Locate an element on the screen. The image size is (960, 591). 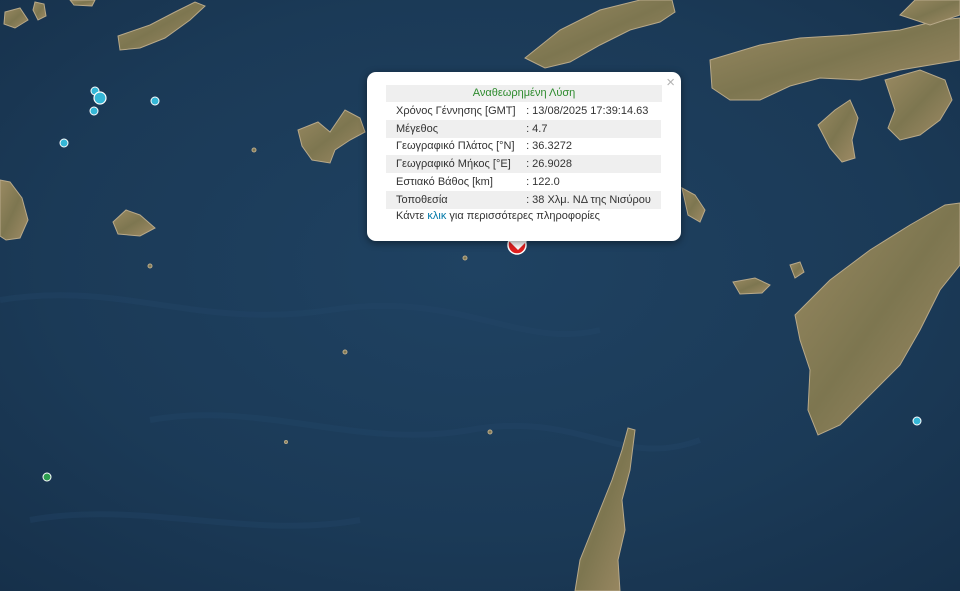
info-value: : 122.0 is located at coordinates (543, 182).